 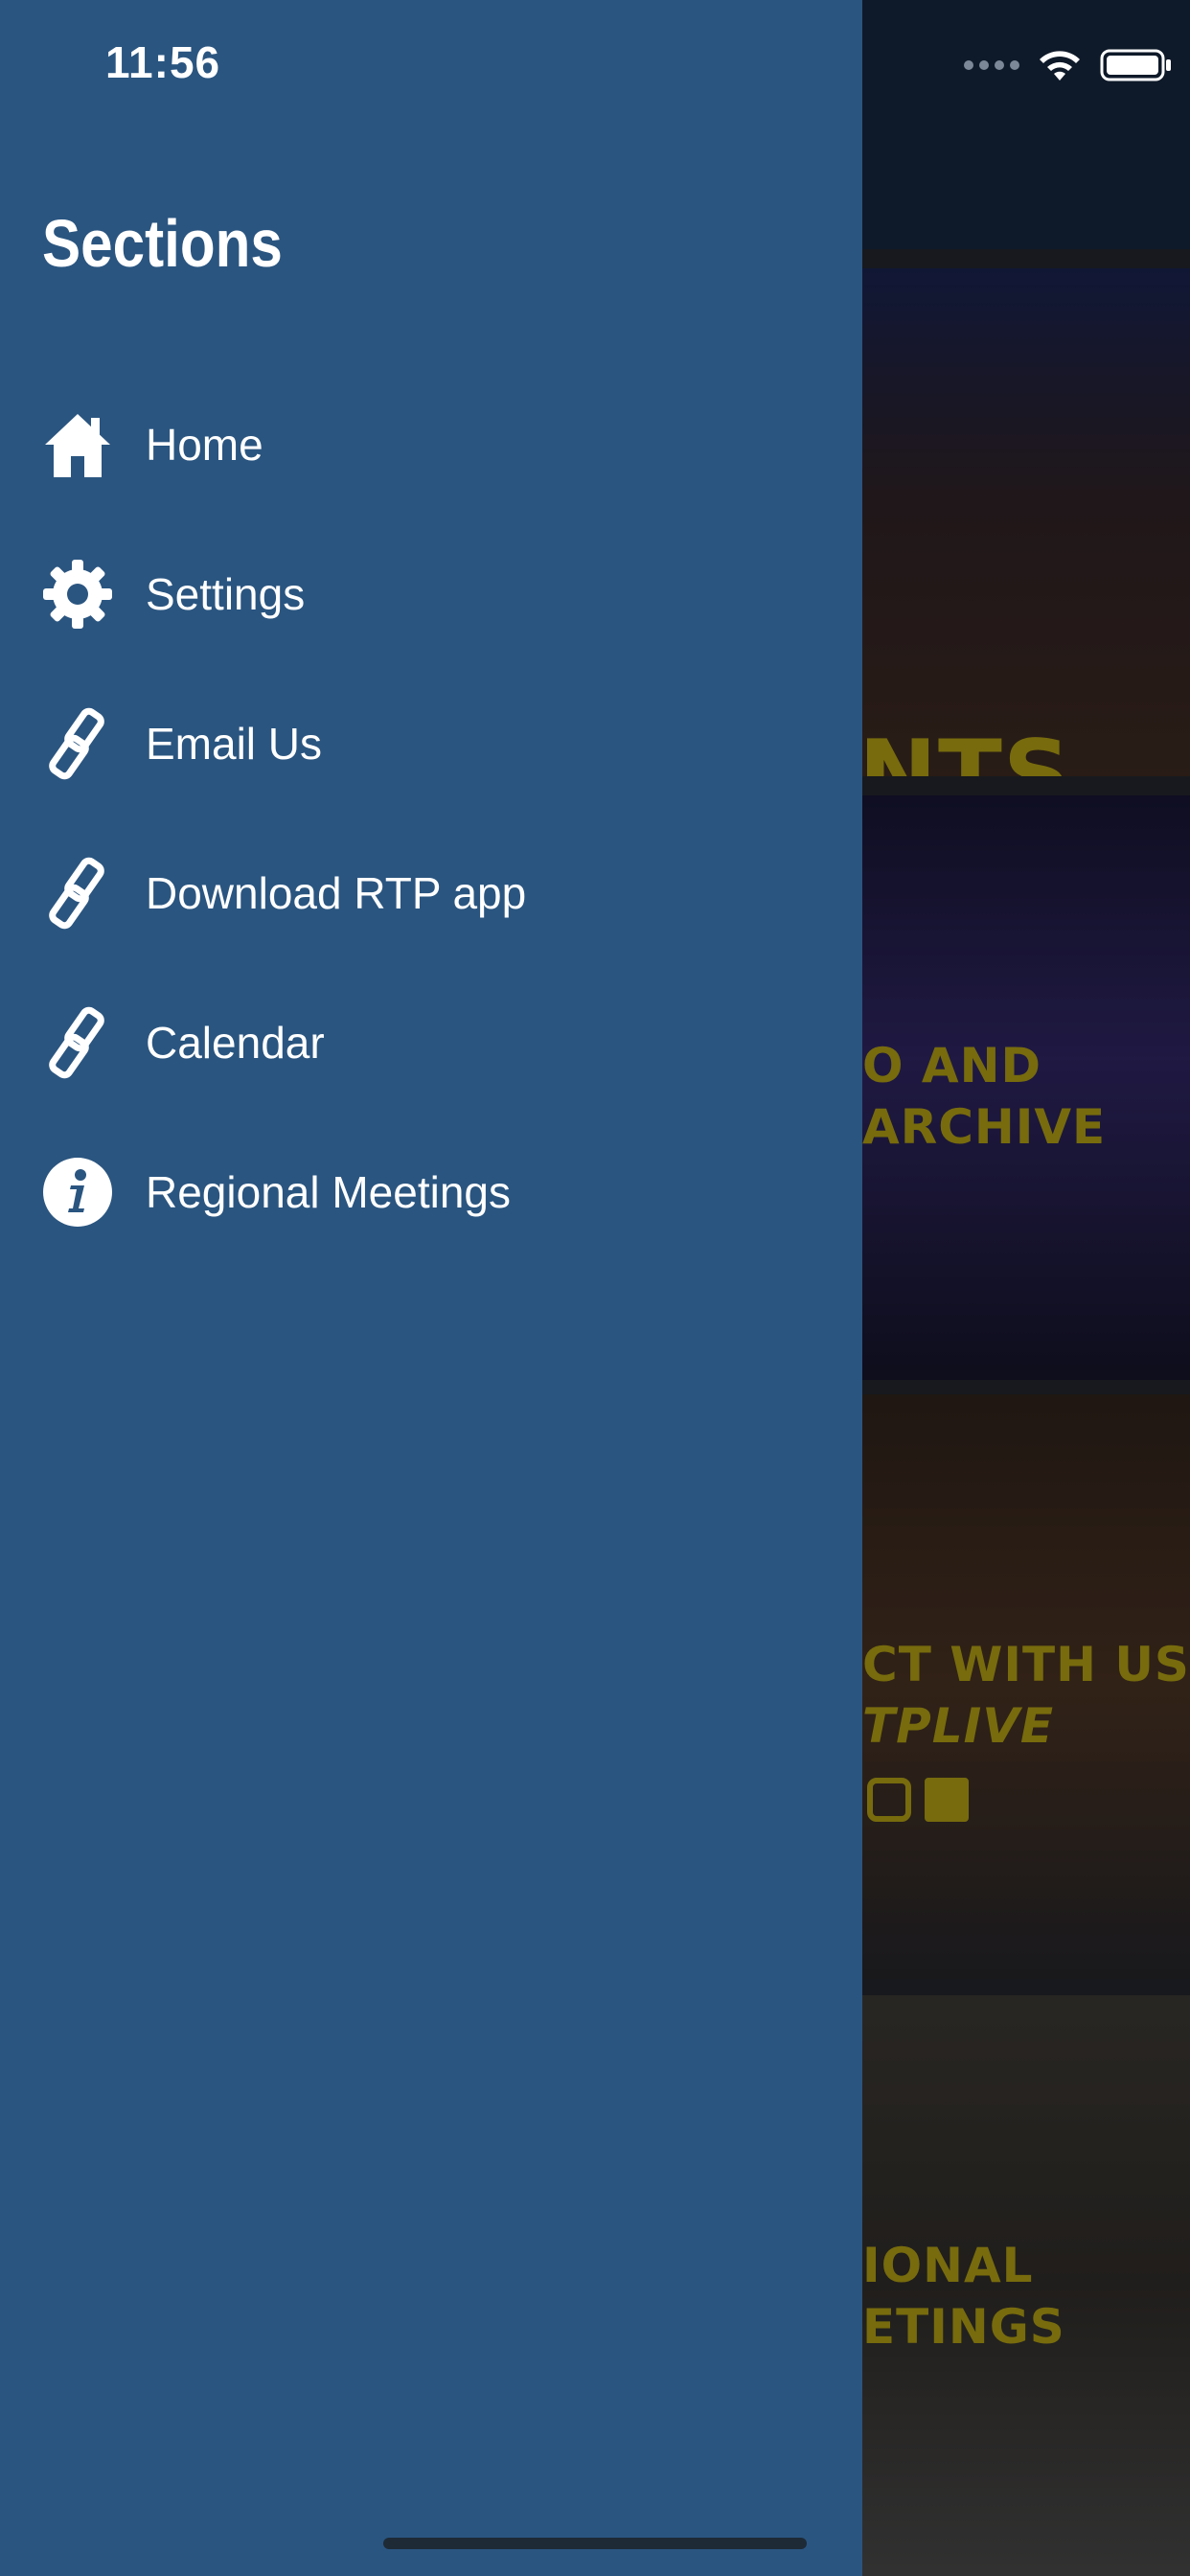 I want to click on menu-item-label: Email Us, so click(x=234, y=744).